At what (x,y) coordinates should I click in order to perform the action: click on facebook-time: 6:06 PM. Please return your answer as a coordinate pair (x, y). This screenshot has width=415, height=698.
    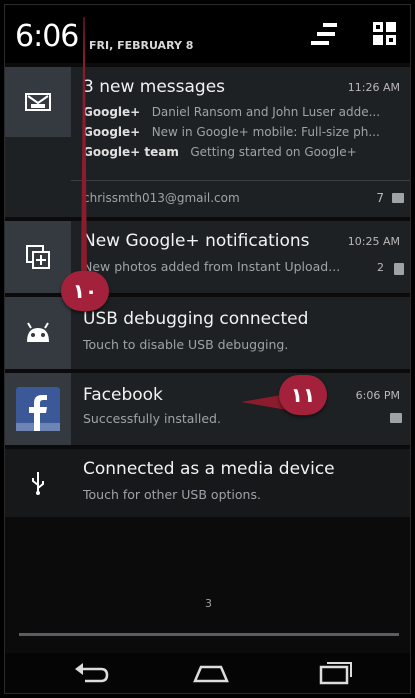
    Looking at the image, I should click on (377, 395).